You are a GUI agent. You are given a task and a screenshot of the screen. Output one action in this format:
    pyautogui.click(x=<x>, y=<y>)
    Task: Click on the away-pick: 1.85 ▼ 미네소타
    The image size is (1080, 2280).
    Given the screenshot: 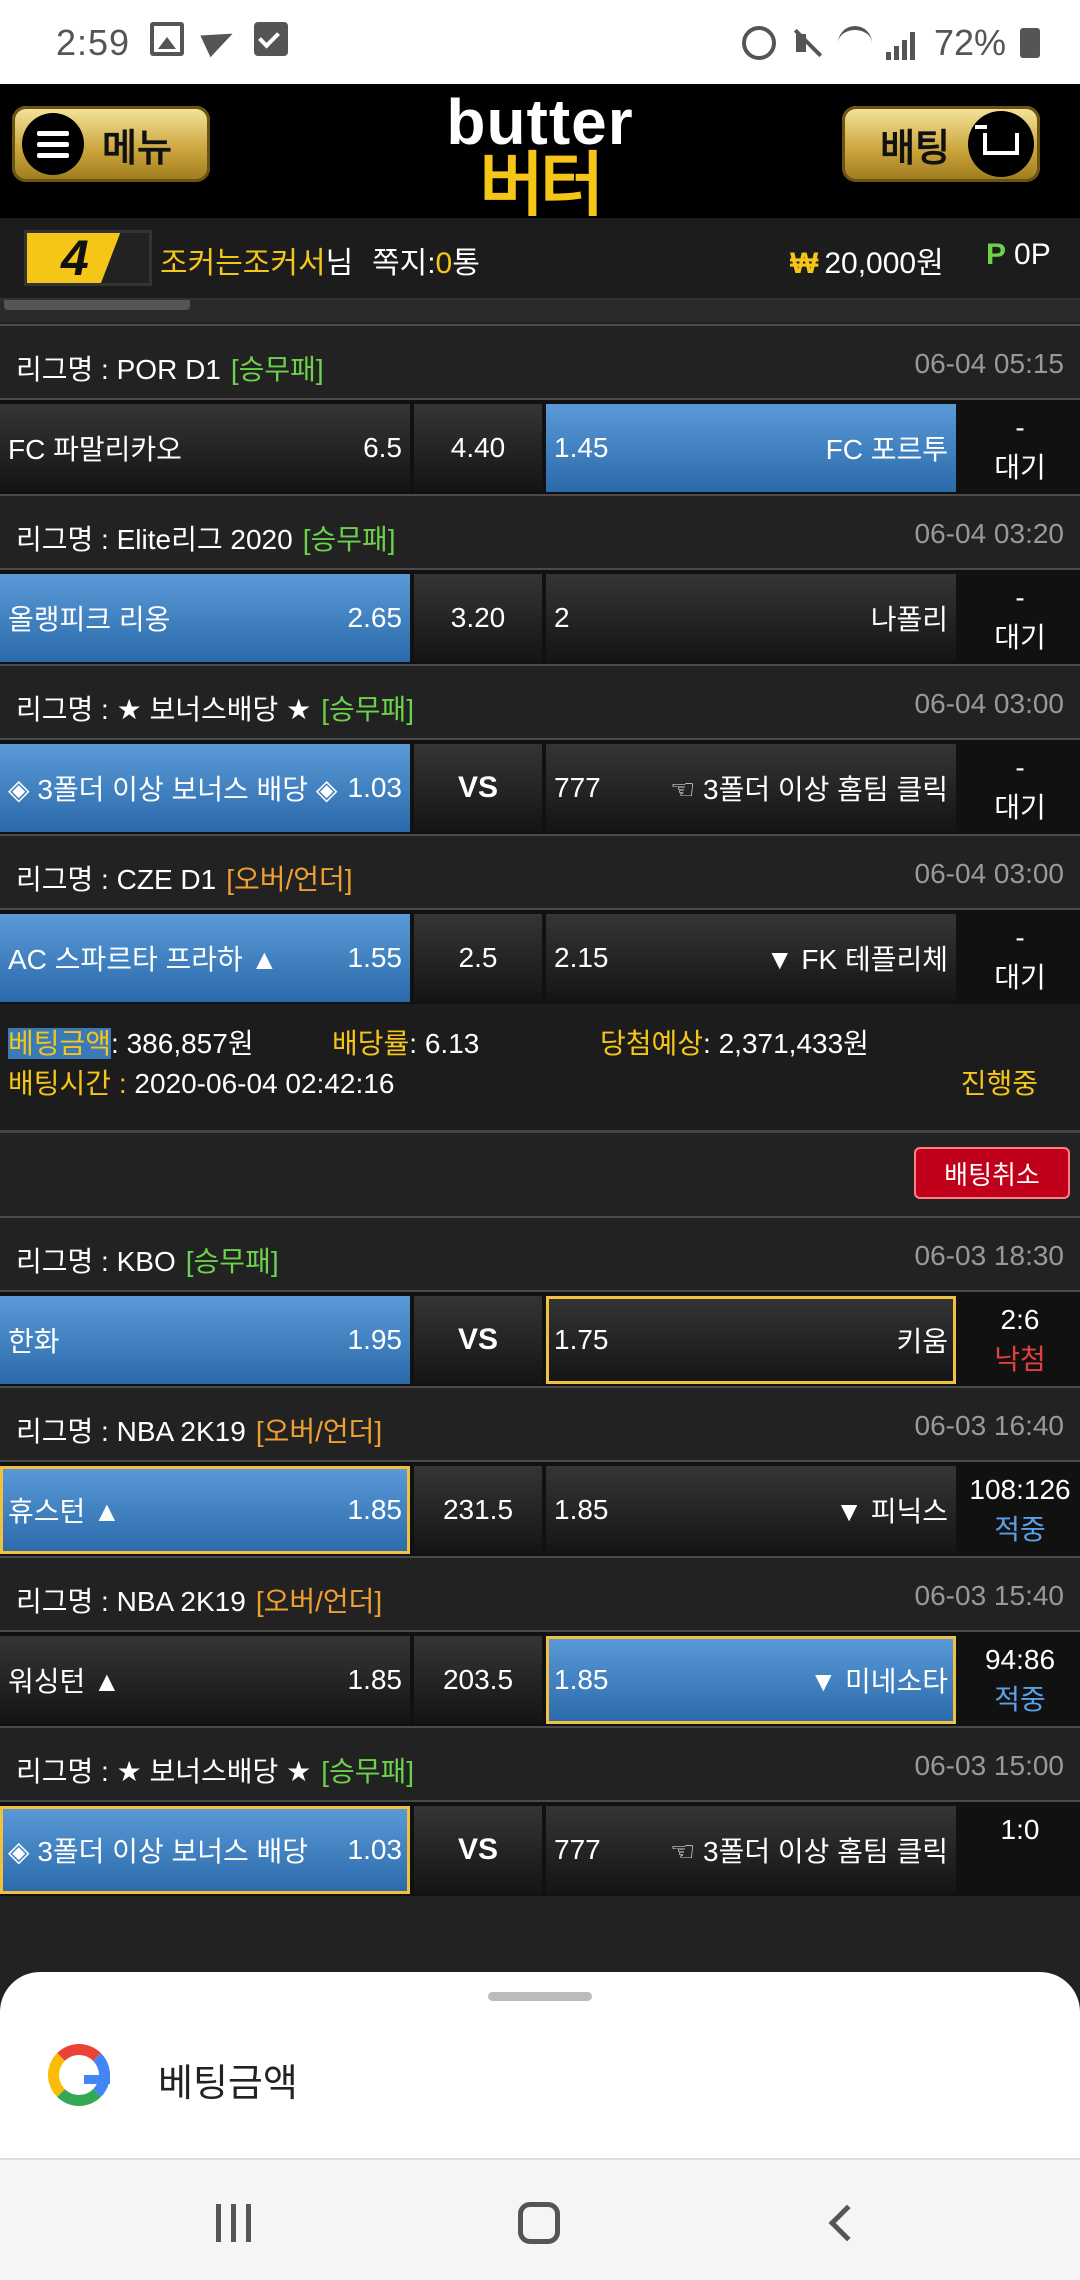 What is the action you would take?
    pyautogui.click(x=751, y=1680)
    